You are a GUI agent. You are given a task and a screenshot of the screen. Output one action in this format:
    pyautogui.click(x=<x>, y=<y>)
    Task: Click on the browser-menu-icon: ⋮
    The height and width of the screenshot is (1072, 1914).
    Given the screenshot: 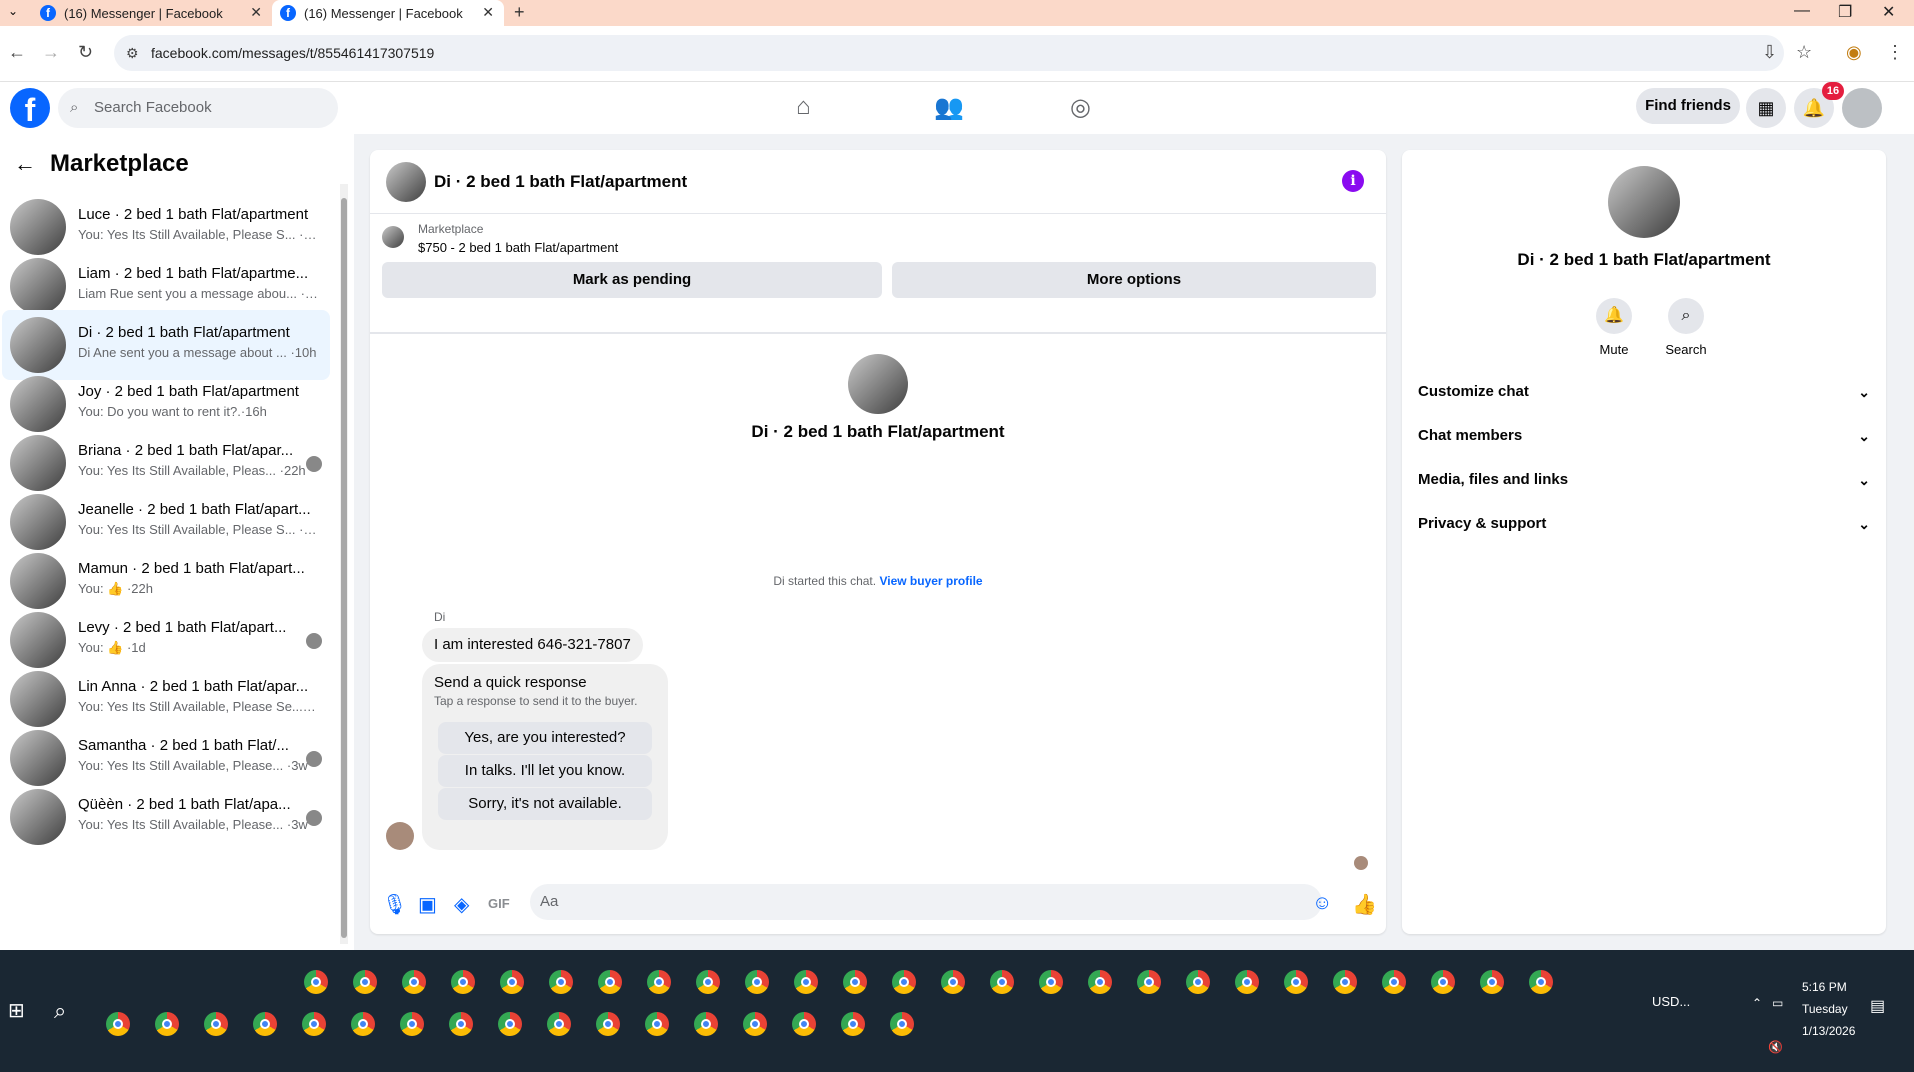 What is the action you would take?
    pyautogui.click(x=1895, y=52)
    